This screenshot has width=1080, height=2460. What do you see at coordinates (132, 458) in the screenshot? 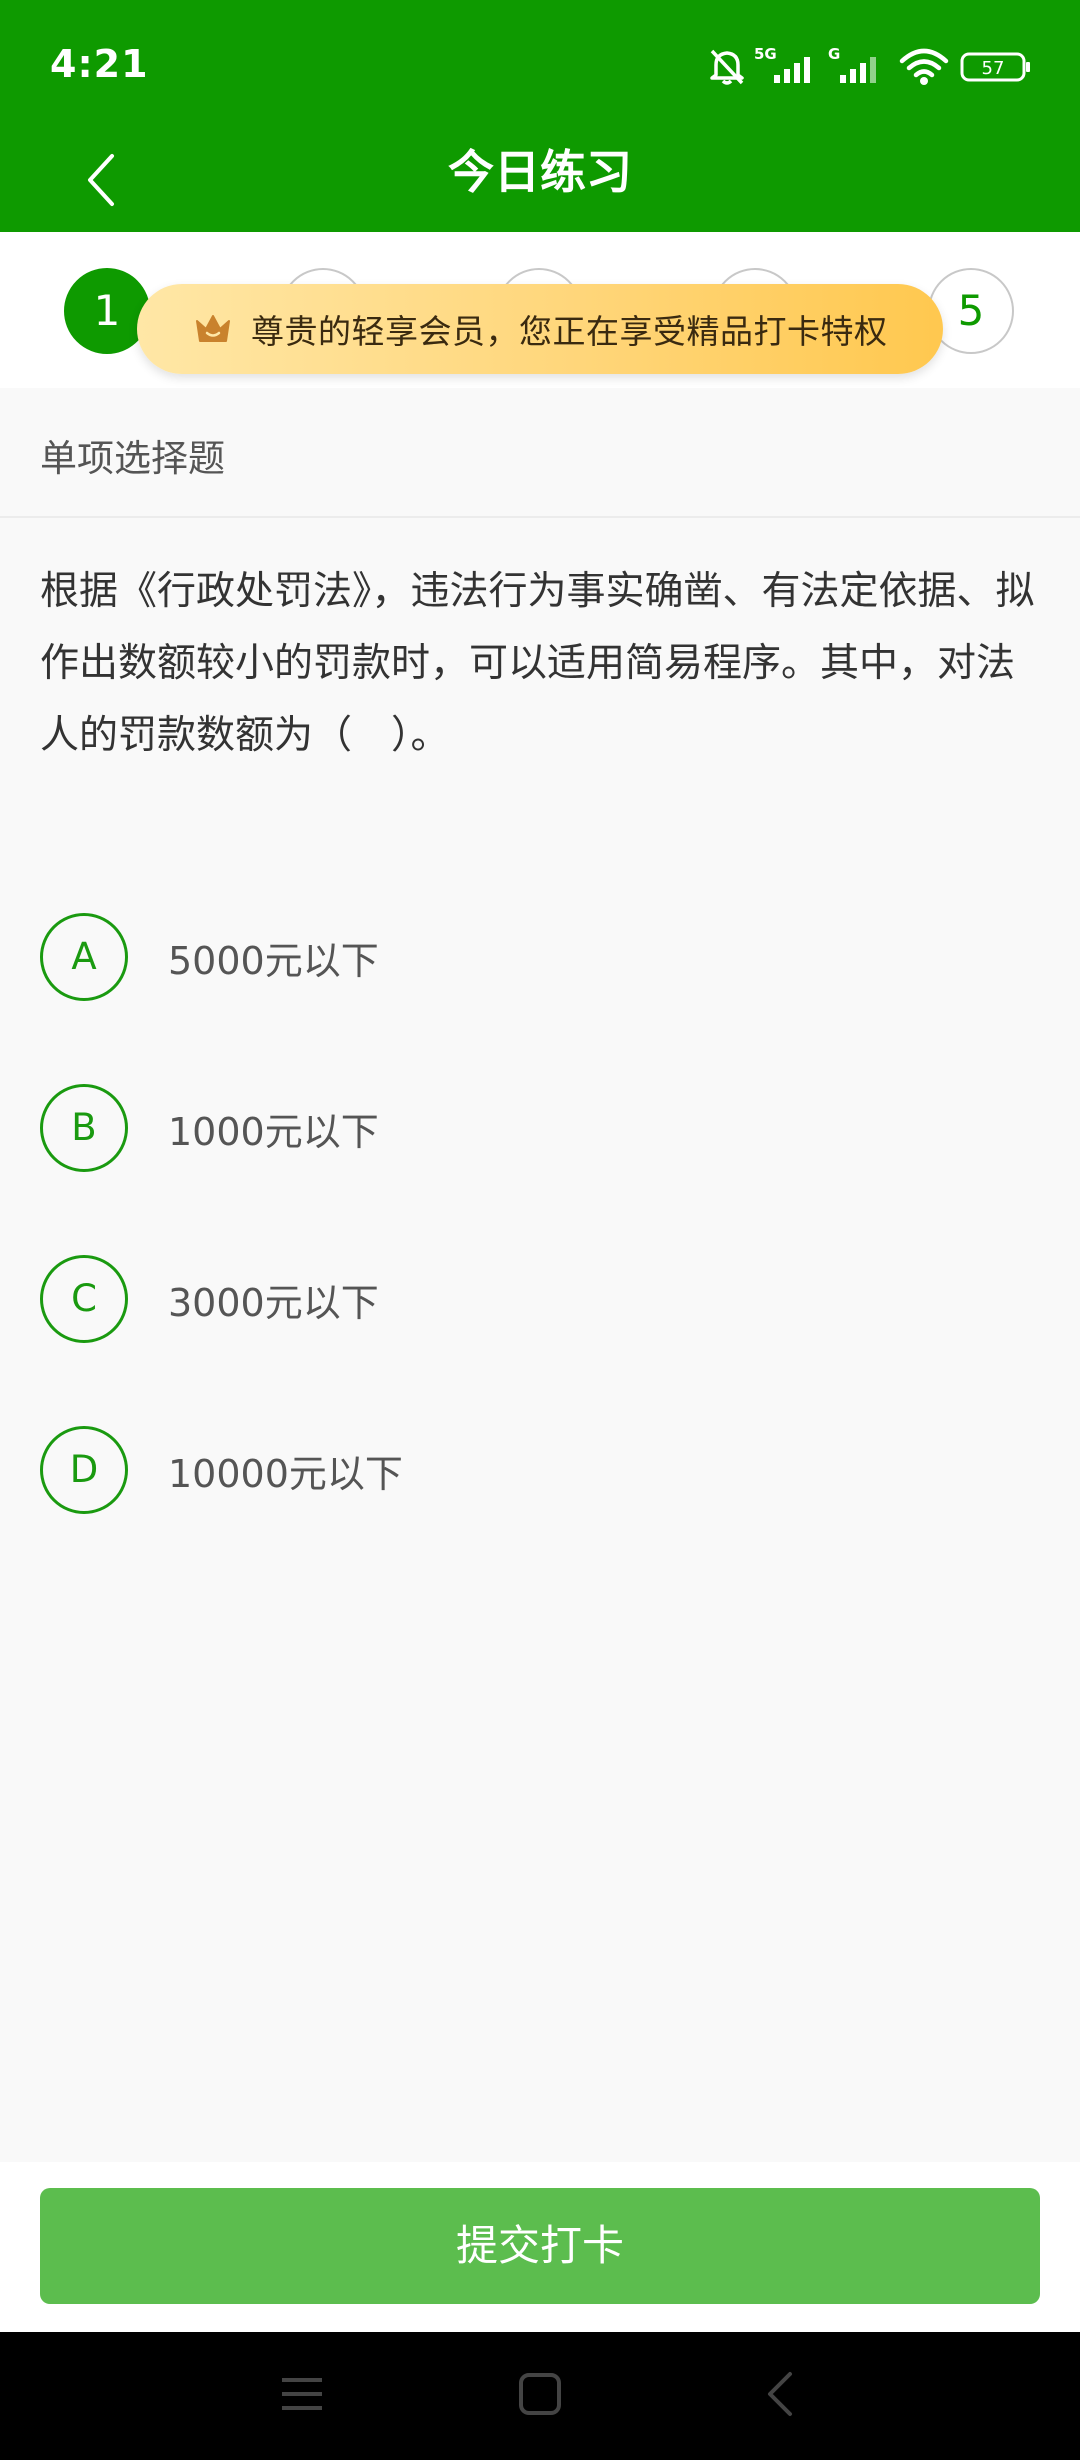
I see `question-type: 单项选择题` at bounding box center [132, 458].